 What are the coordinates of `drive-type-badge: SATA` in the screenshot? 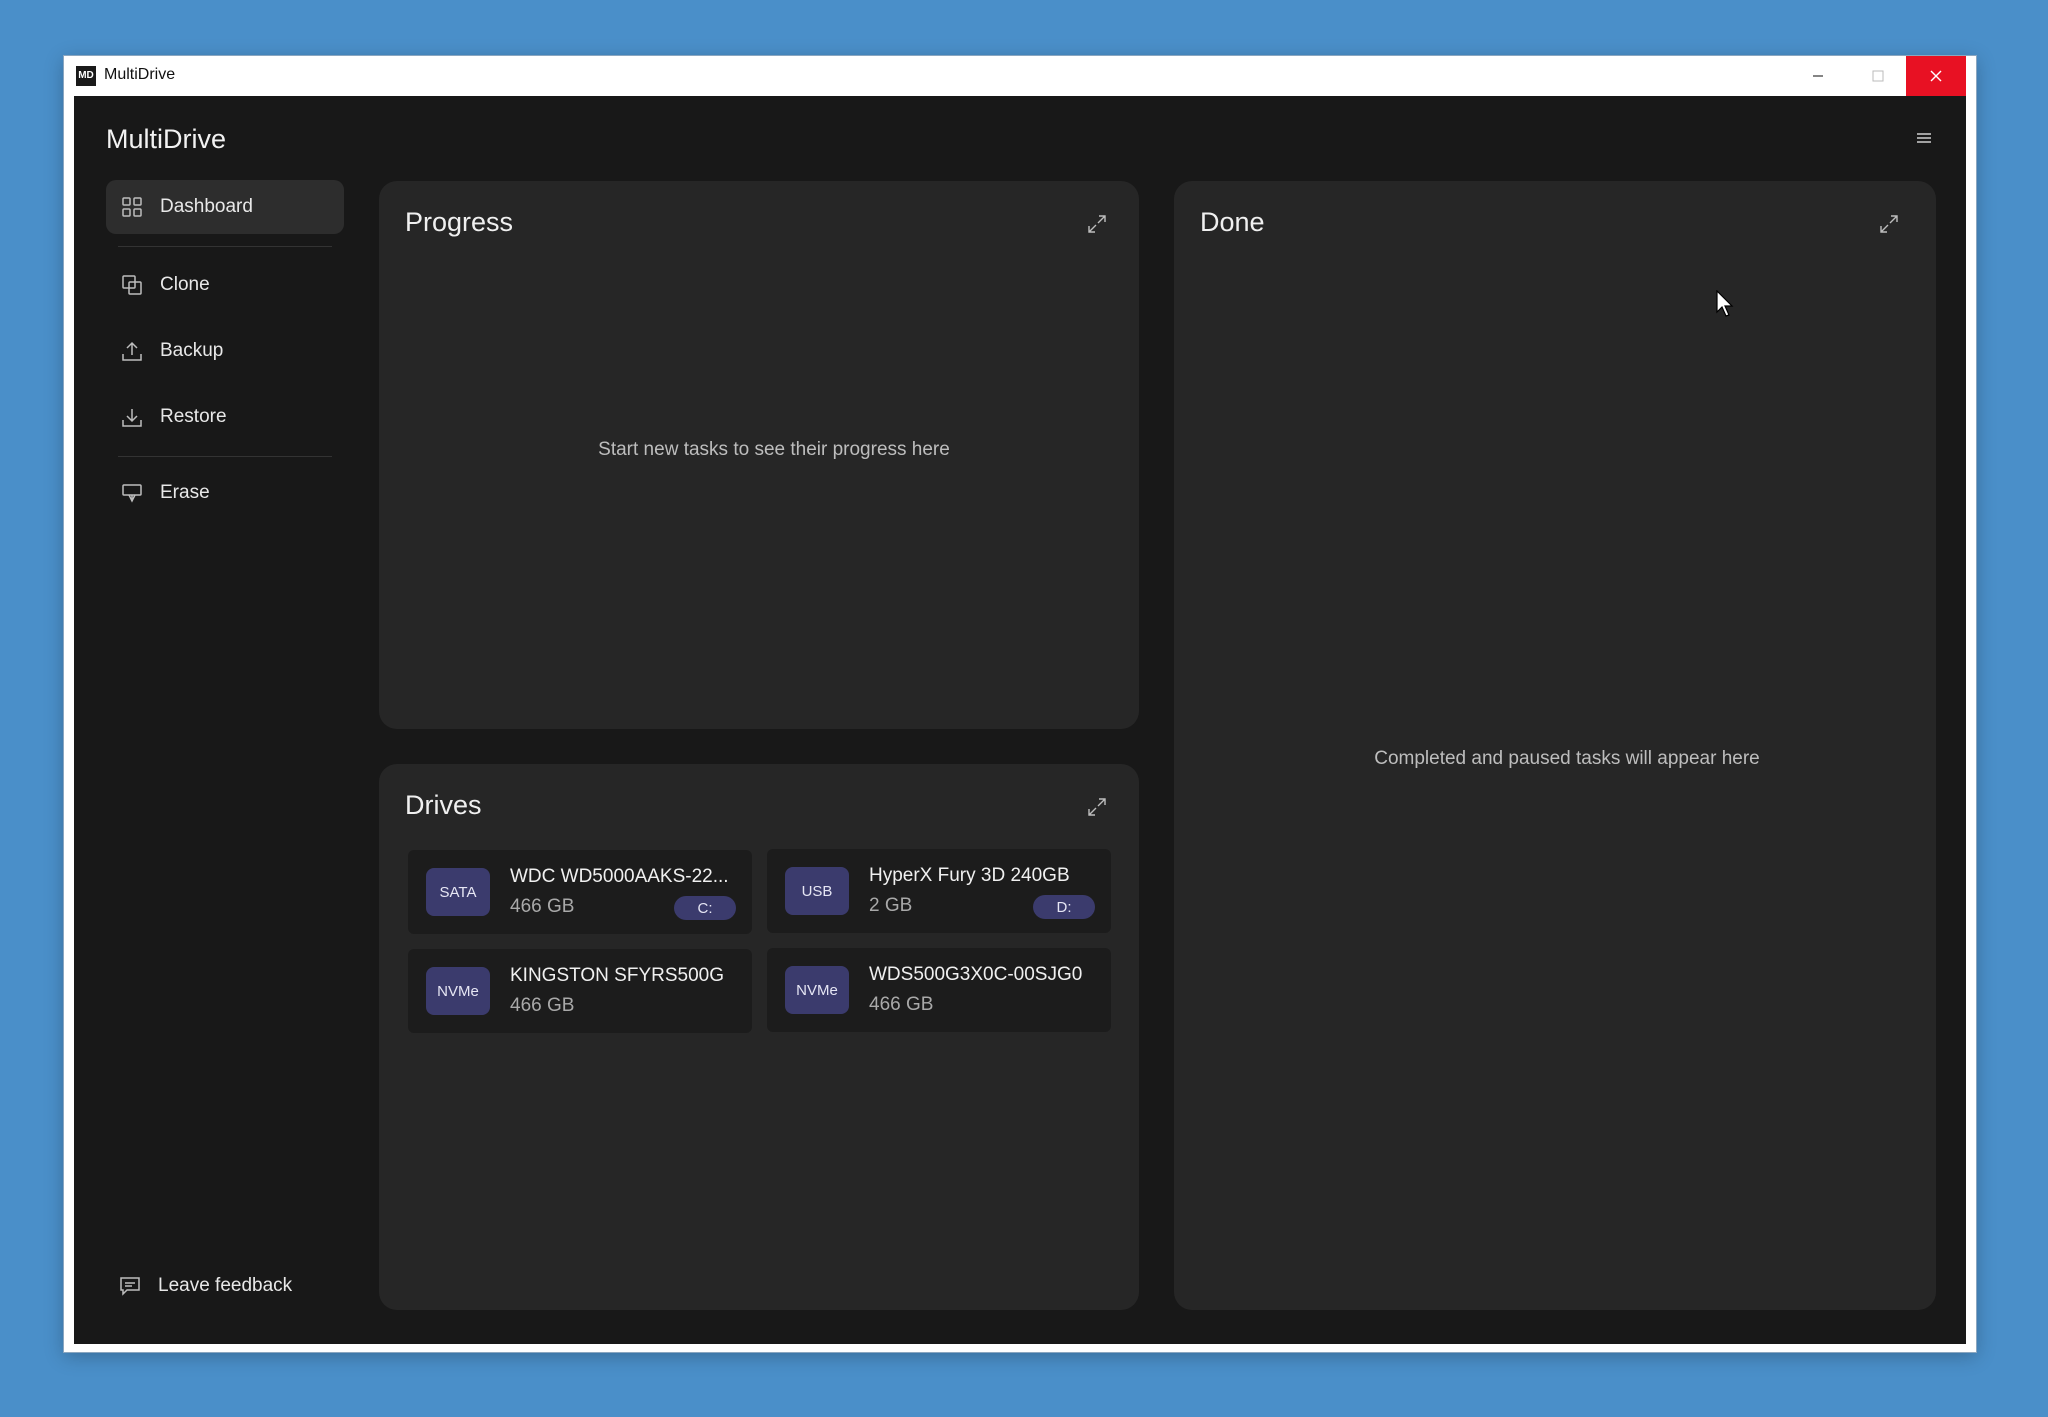 It's located at (458, 892).